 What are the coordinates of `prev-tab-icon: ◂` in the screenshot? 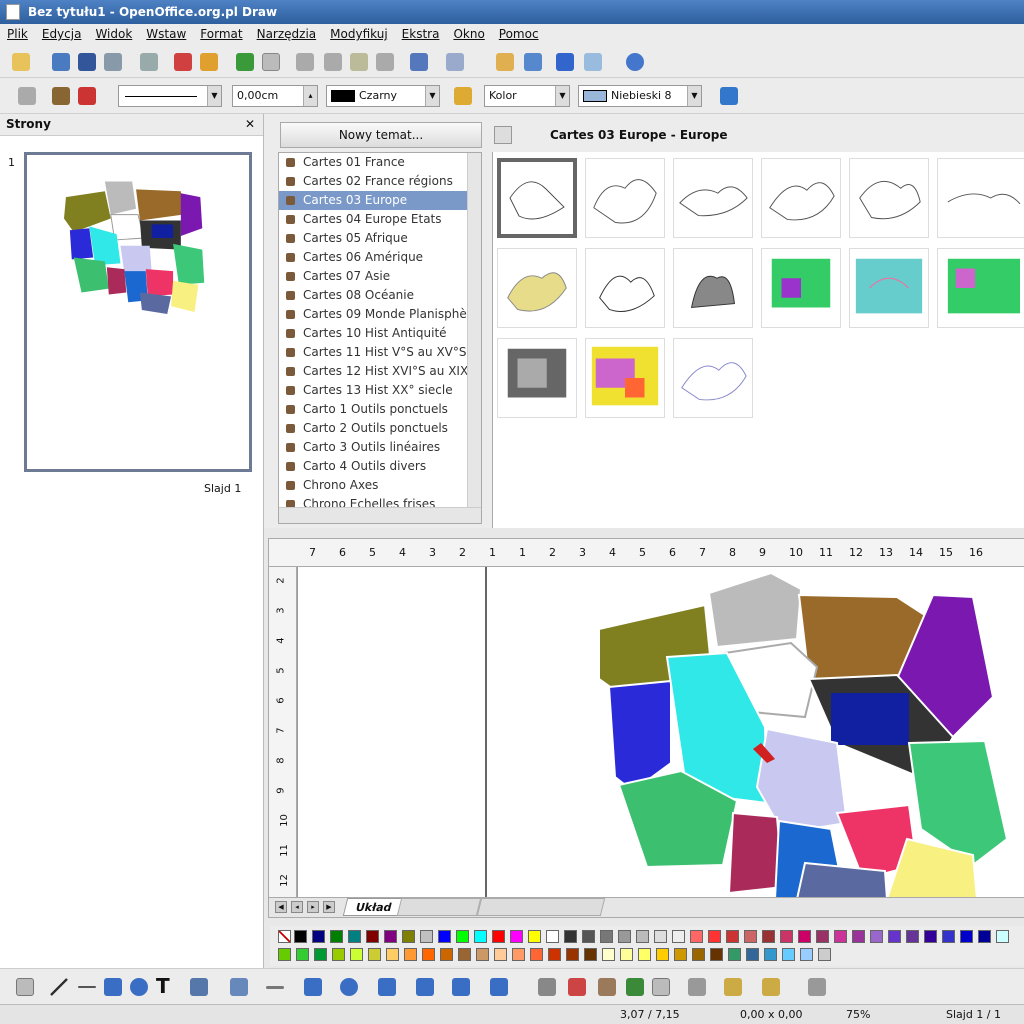 It's located at (297, 907).